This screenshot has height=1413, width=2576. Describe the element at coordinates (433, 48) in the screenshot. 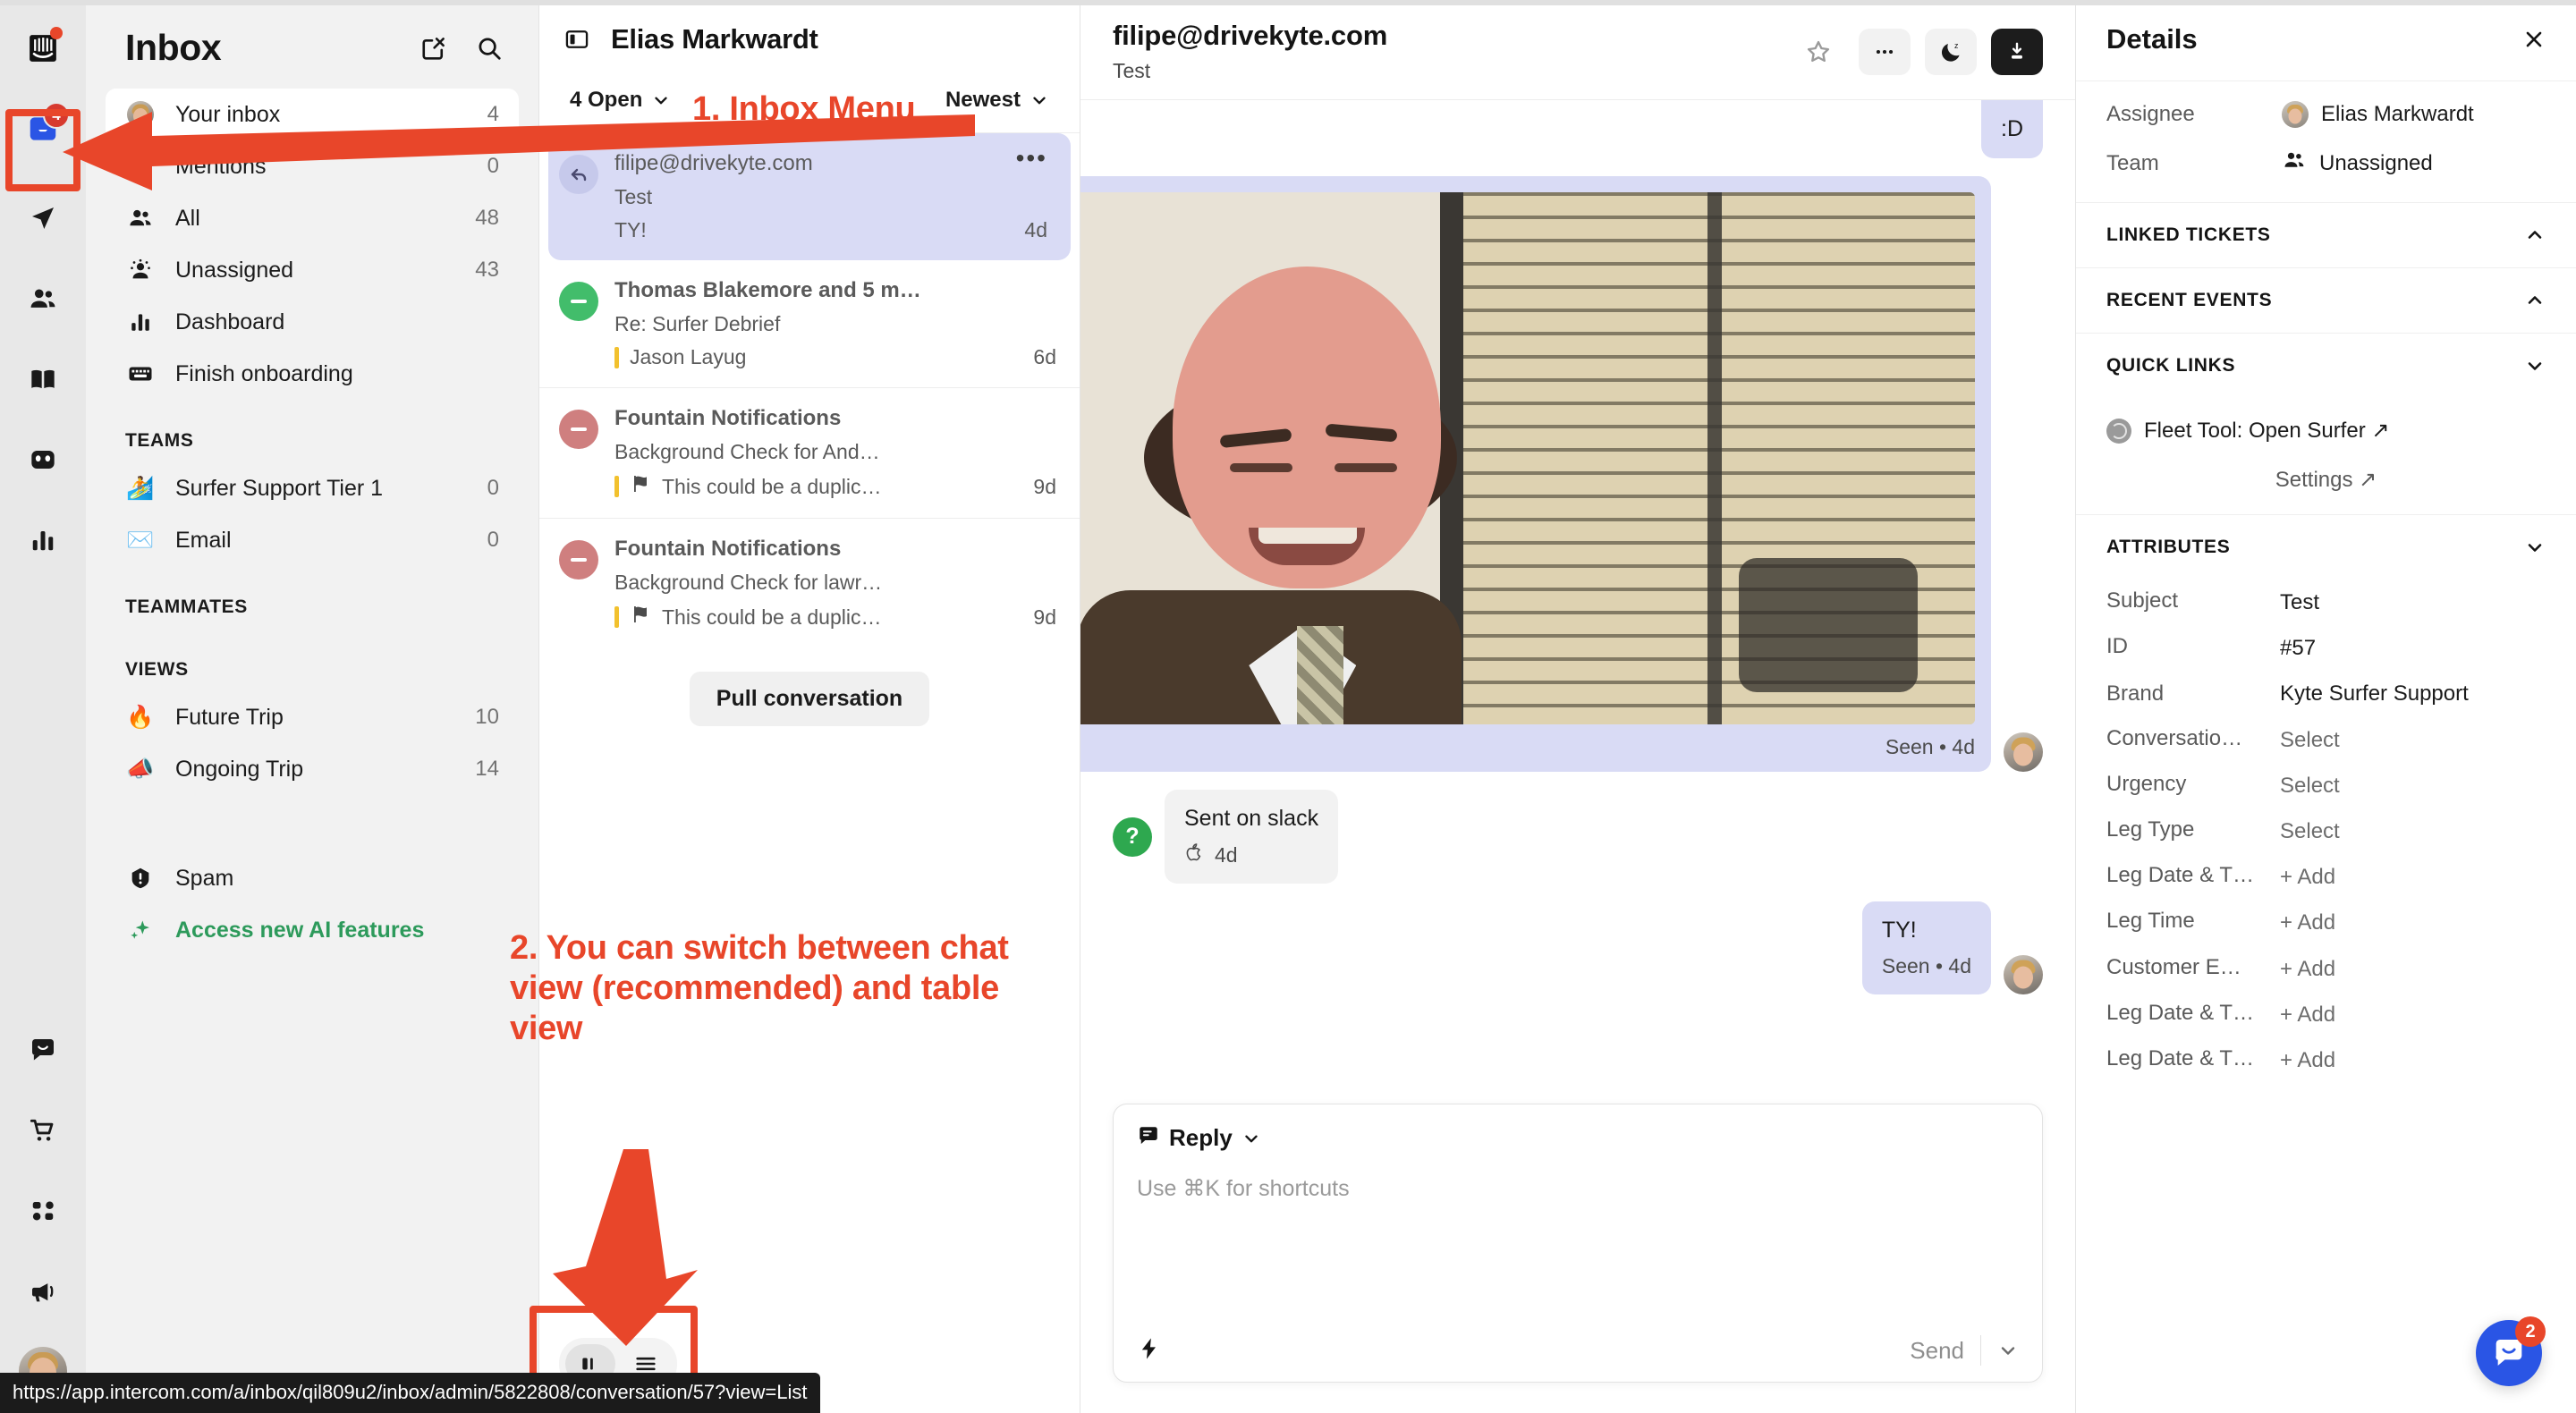

I see `compose-icon` at that location.